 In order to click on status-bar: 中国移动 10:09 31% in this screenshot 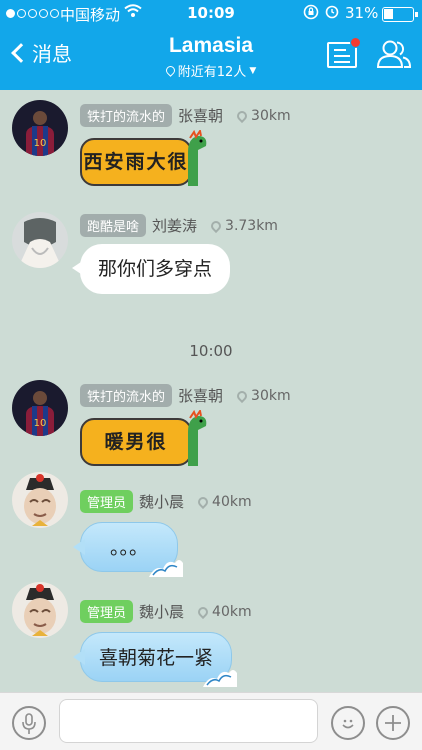, I will do `click(211, 14)`.